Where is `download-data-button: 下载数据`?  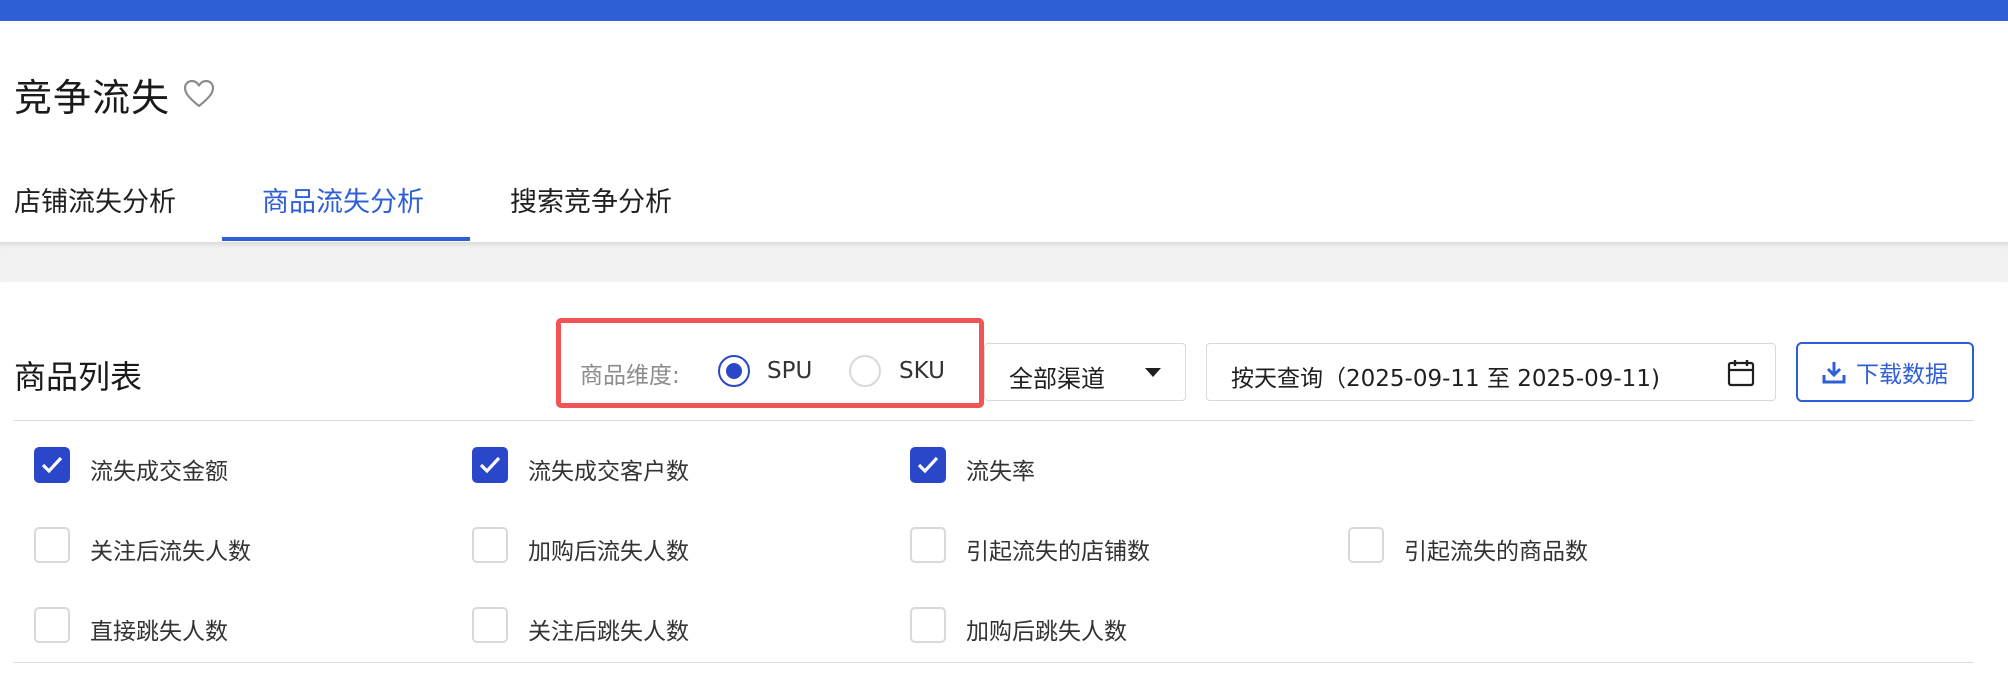
download-data-button: 下载数据 is located at coordinates (1885, 372).